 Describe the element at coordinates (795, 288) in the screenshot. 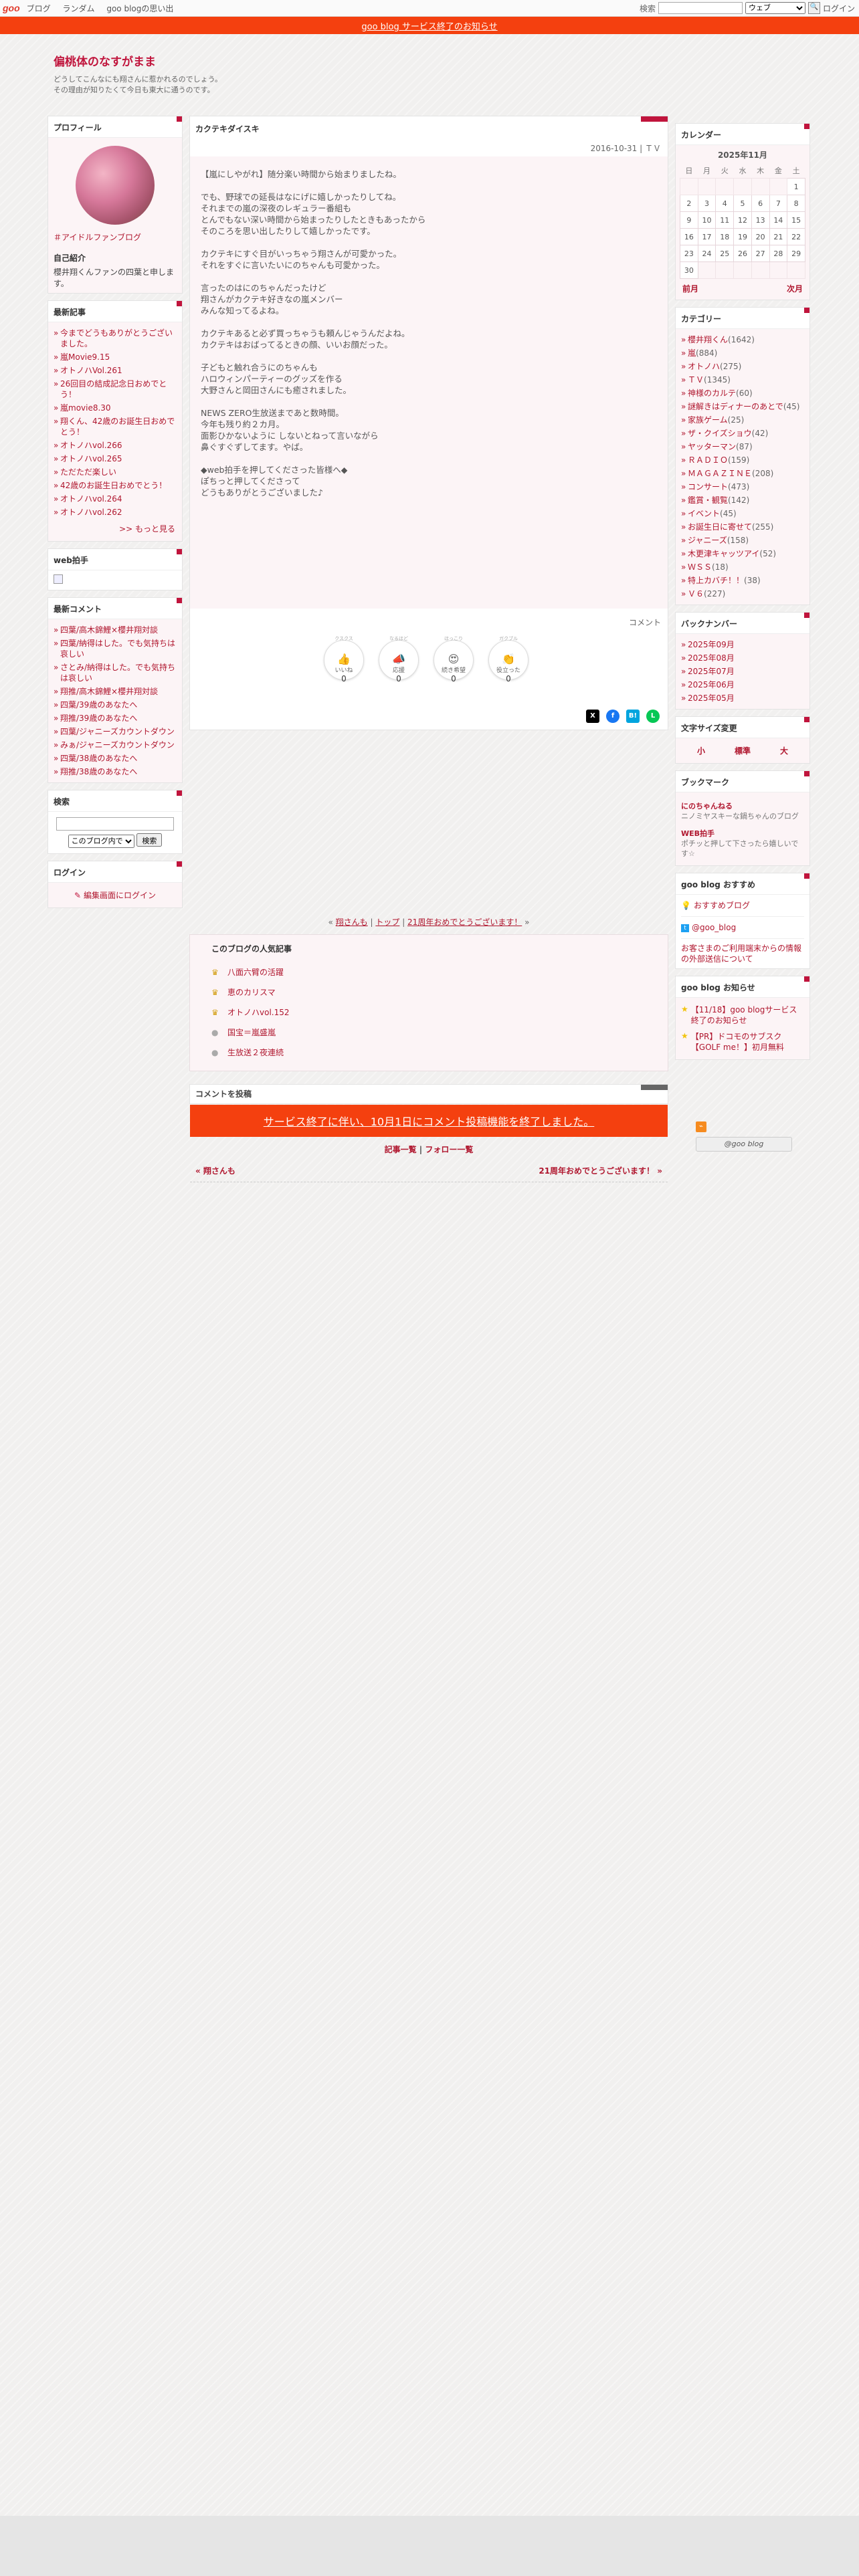

I see `next-month-link: 次月` at that location.